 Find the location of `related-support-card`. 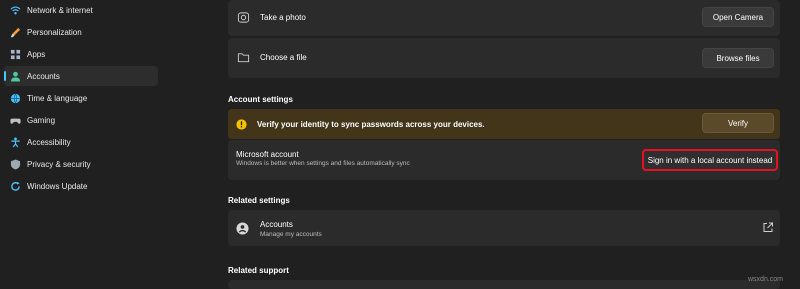

related-support-card is located at coordinates (504, 284).